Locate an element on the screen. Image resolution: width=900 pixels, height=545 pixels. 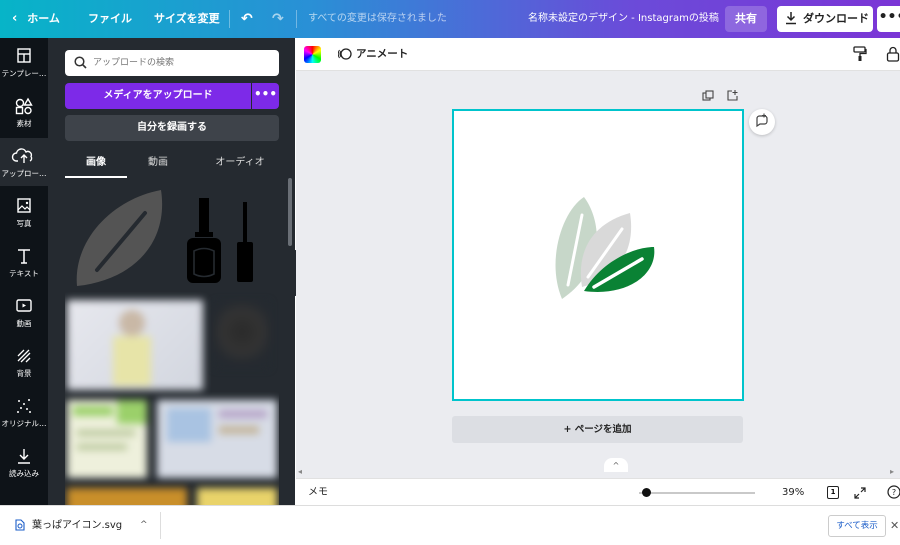
upload-thumb-leaf is located at coordinates (120, 240).